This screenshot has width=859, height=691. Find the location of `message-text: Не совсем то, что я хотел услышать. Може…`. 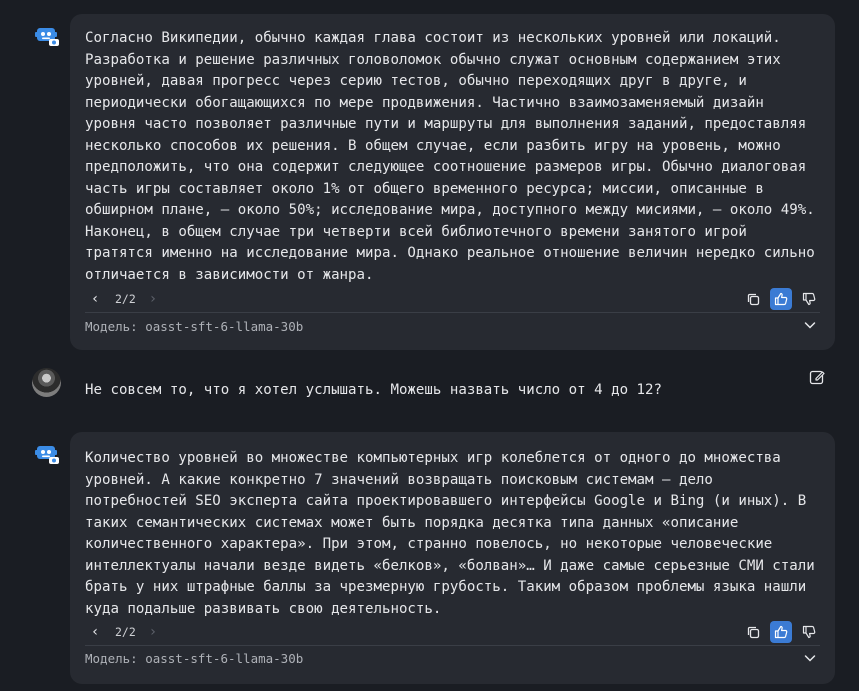

message-text: Не совсем то, что я хотел услышать. Може… is located at coordinates (373, 390).